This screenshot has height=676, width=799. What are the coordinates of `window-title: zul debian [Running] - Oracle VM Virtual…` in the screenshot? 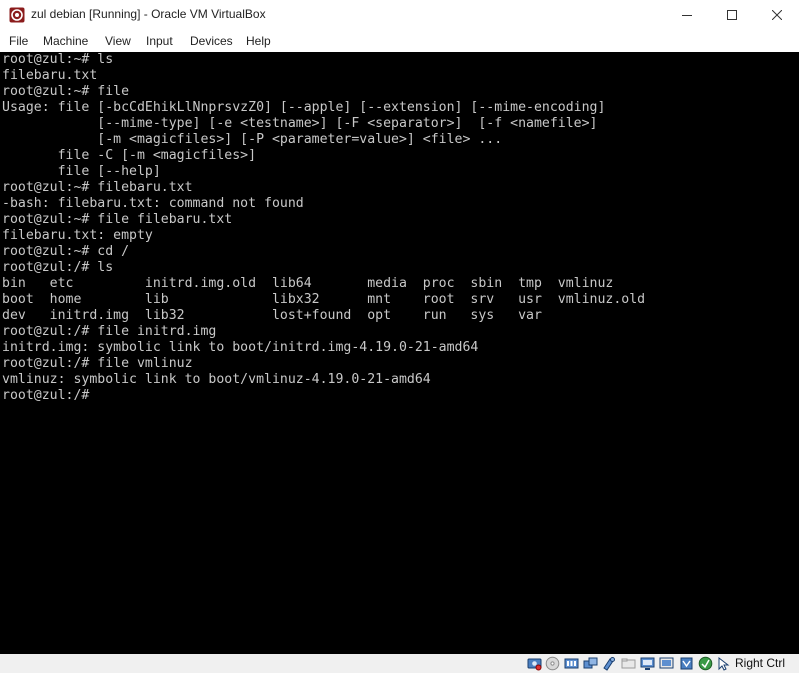 It's located at (148, 14).